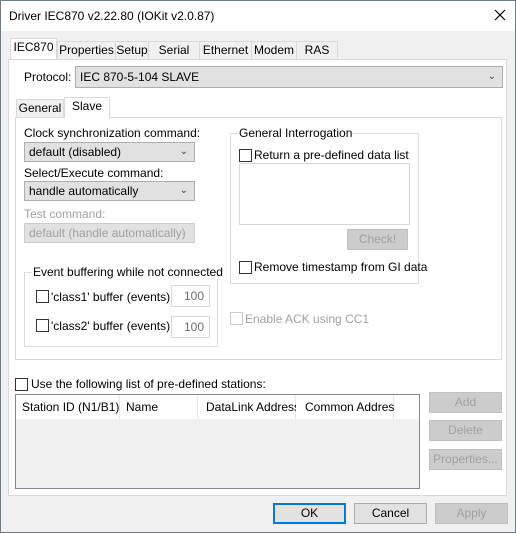  What do you see at coordinates (21, 384) in the screenshot?
I see `use-stations-checkbox` at bounding box center [21, 384].